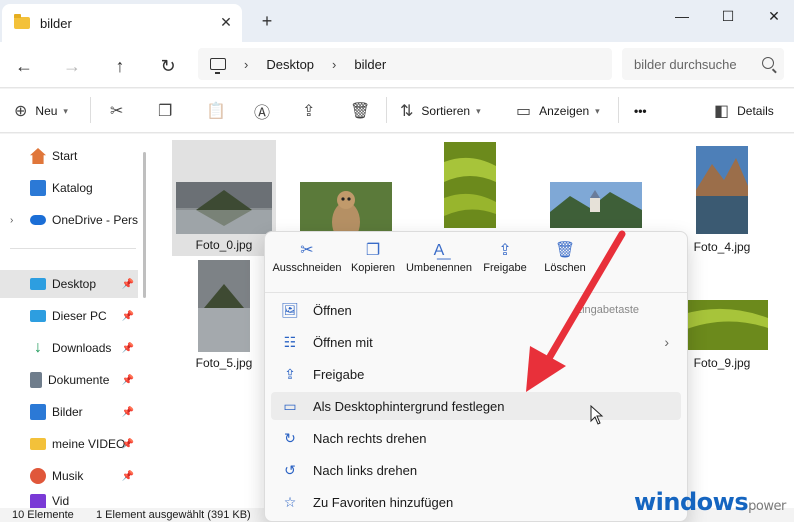 This screenshot has height=522, width=794. Describe the element at coordinates (69, 380) in the screenshot. I see `sidebar-item-dokumente: Dokumente 📌` at that location.